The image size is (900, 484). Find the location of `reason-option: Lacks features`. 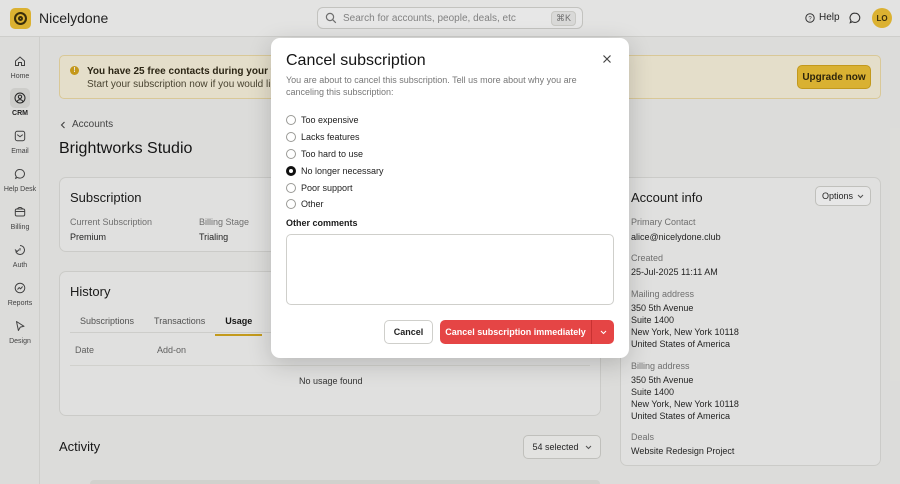

reason-option: Lacks features is located at coordinates (335, 137).